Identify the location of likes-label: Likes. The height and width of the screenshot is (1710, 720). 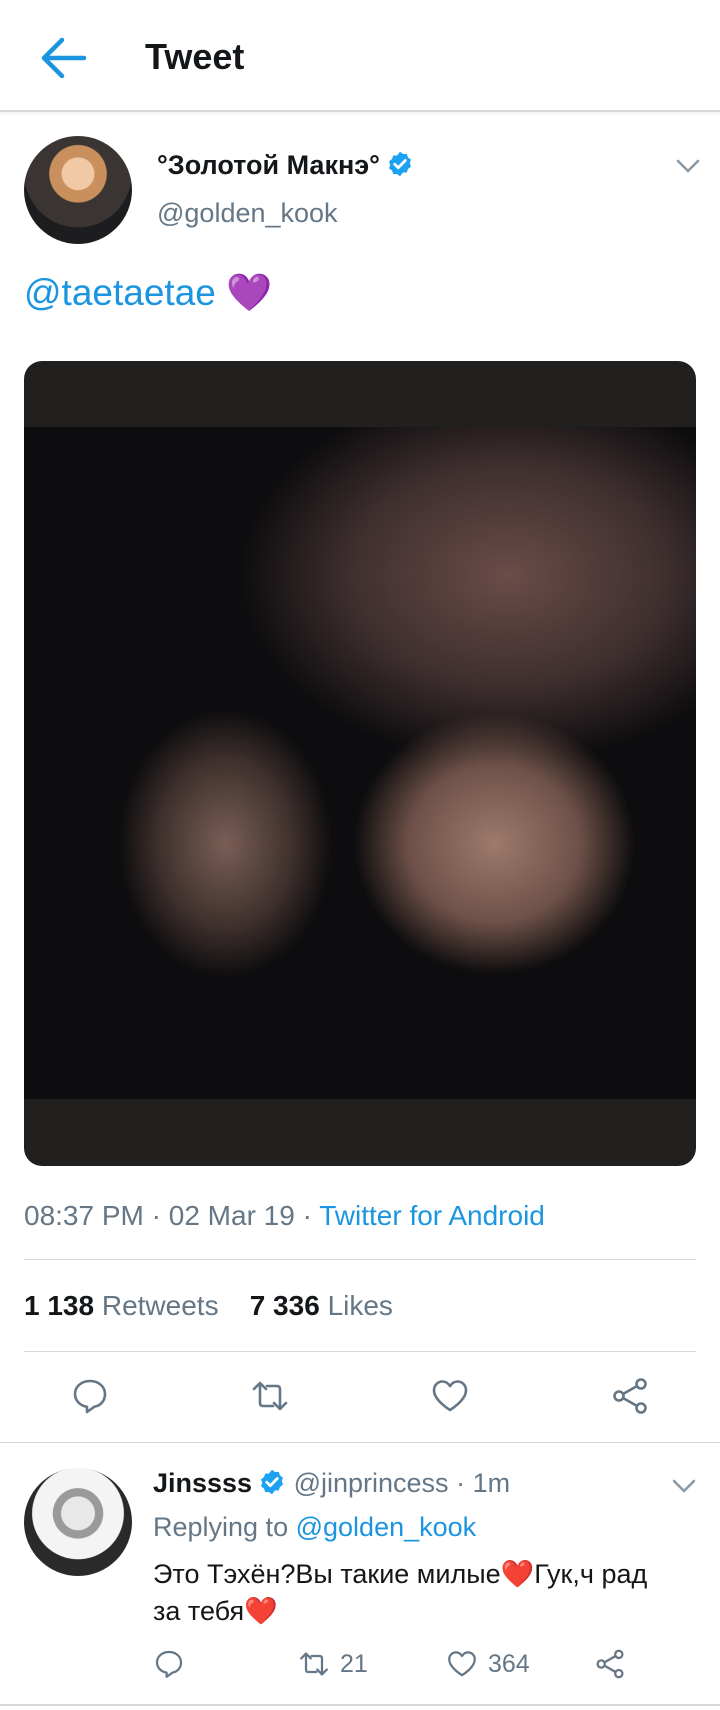
(360, 1305).